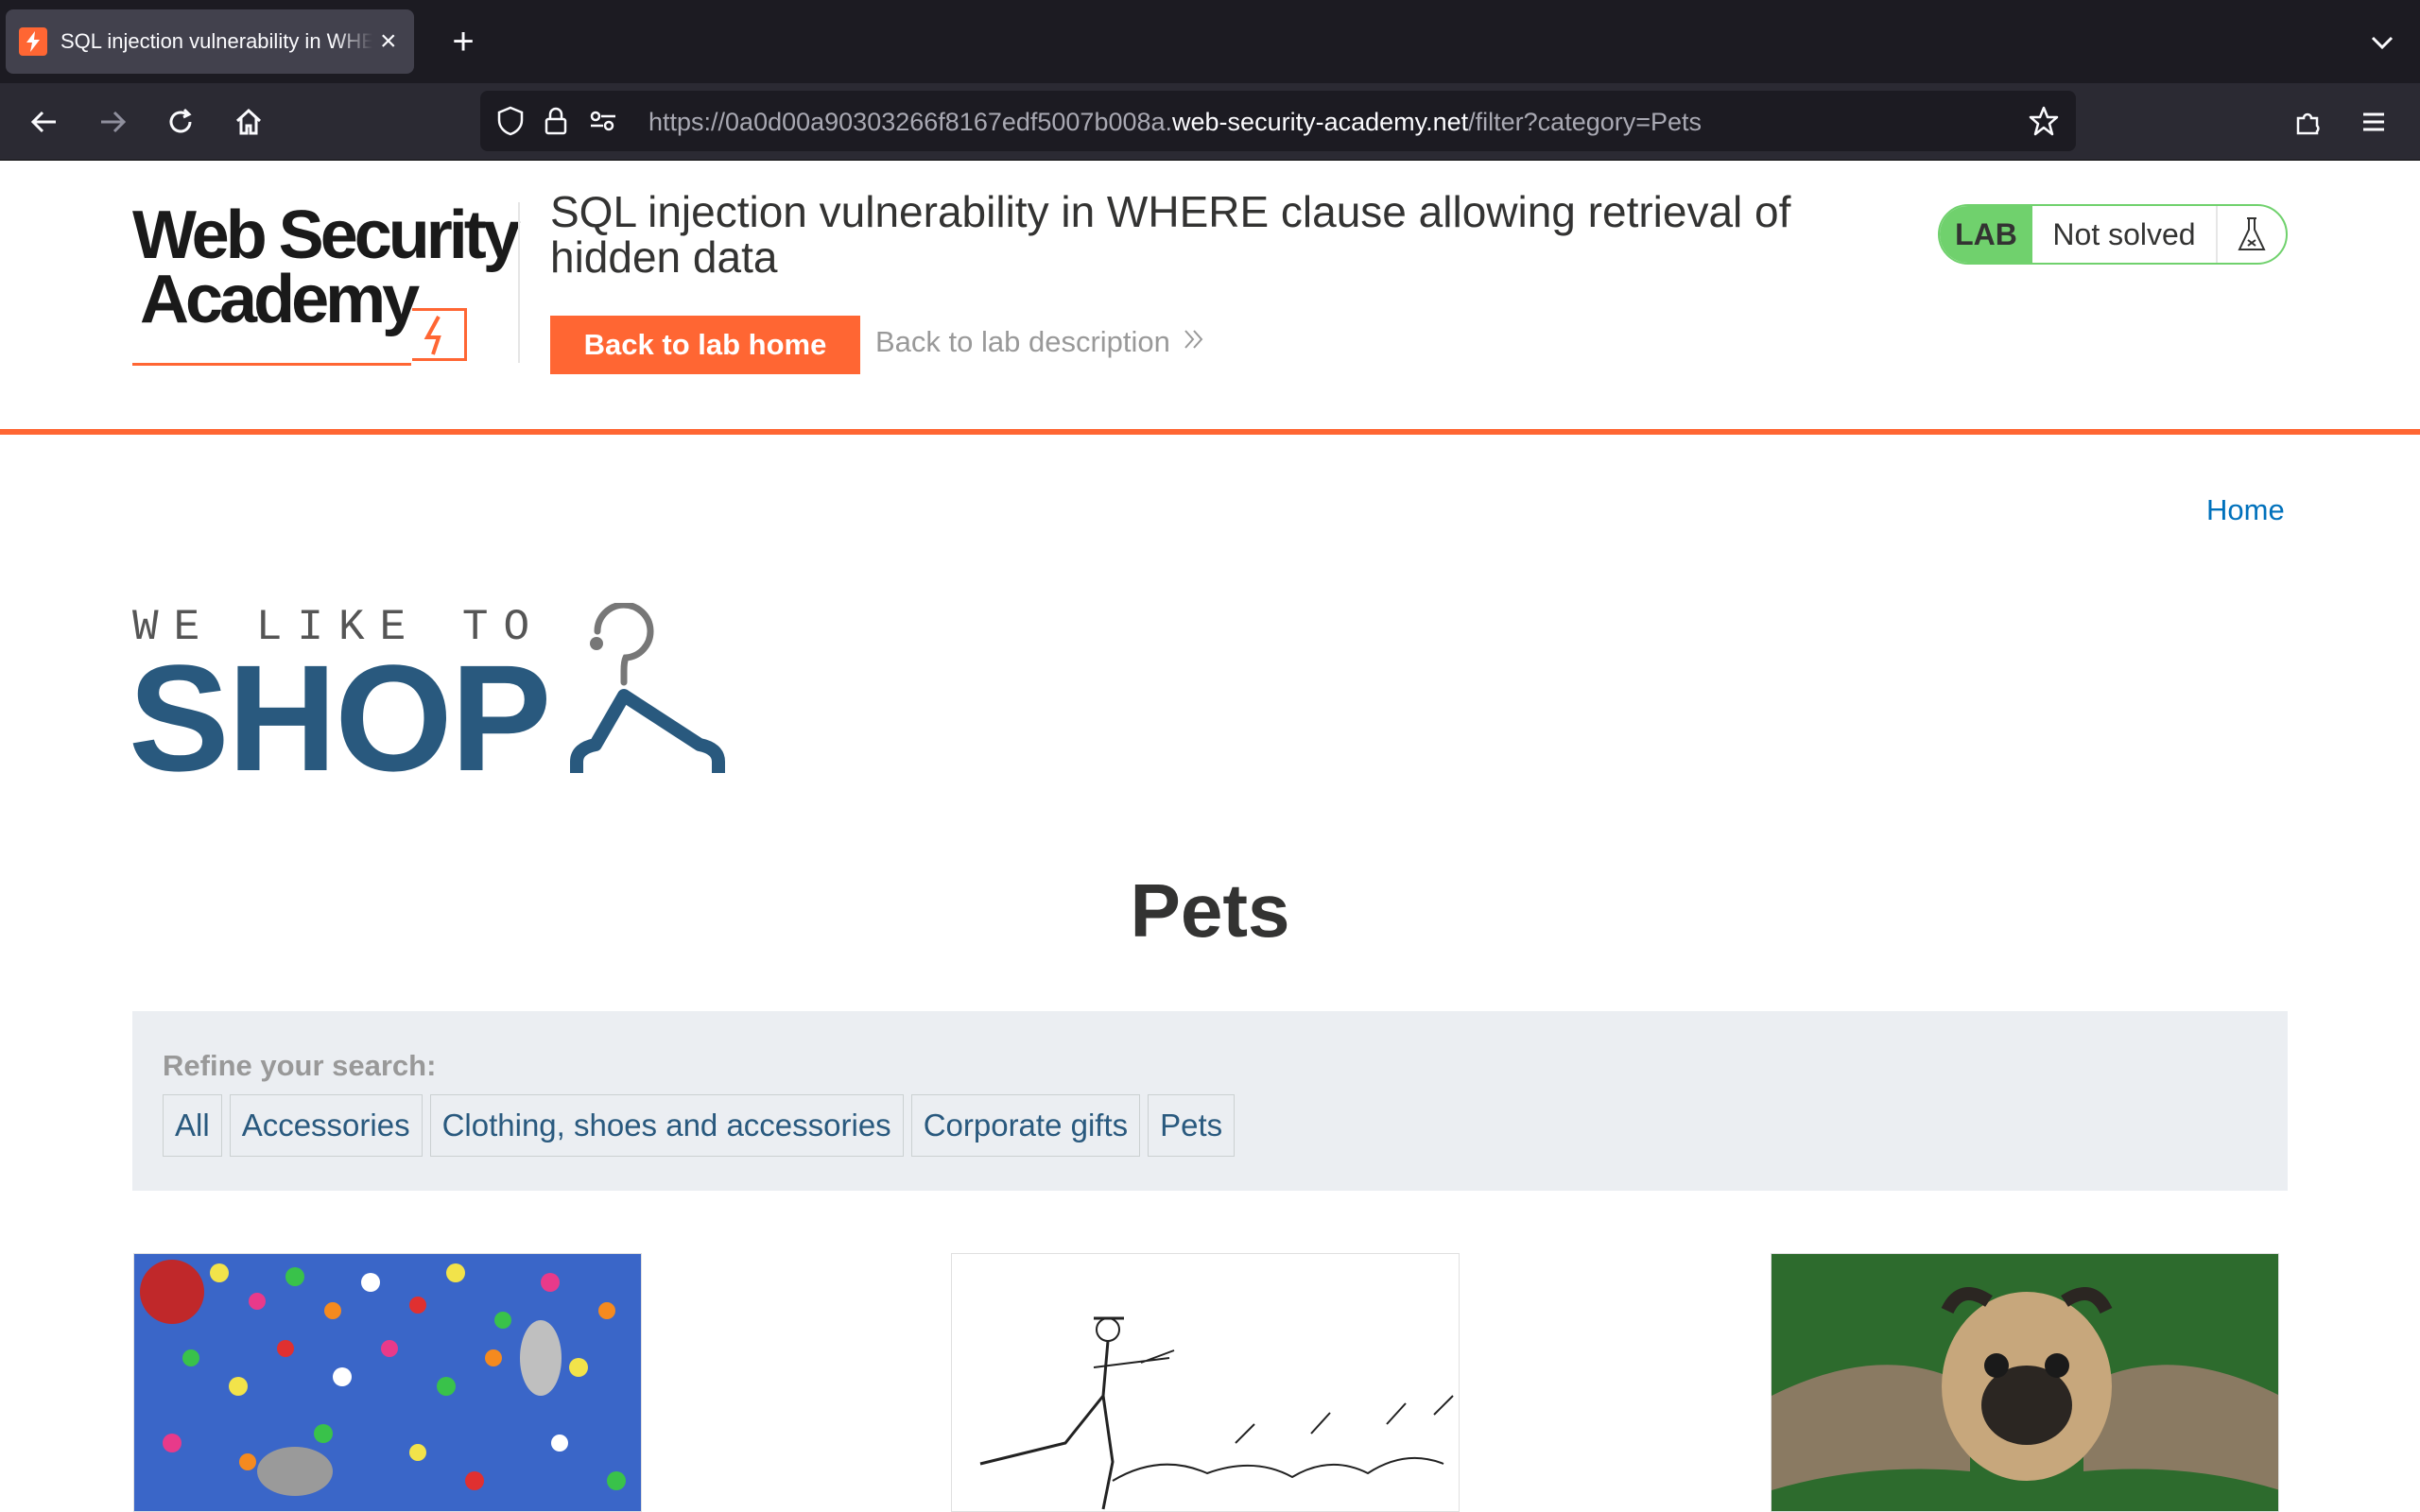 The height and width of the screenshot is (1512, 2420). I want to click on home-icon, so click(249, 122).